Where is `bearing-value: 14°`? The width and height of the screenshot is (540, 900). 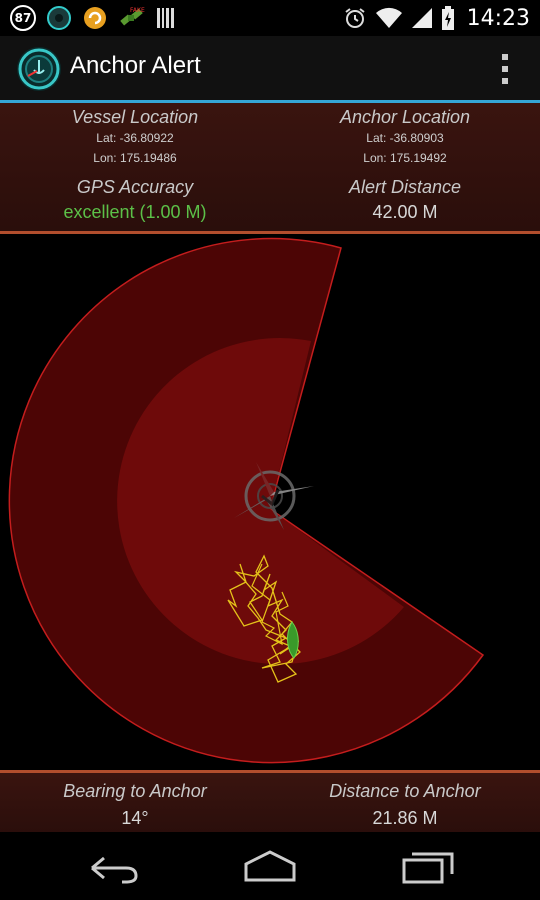
bearing-value: 14° is located at coordinates (135, 818).